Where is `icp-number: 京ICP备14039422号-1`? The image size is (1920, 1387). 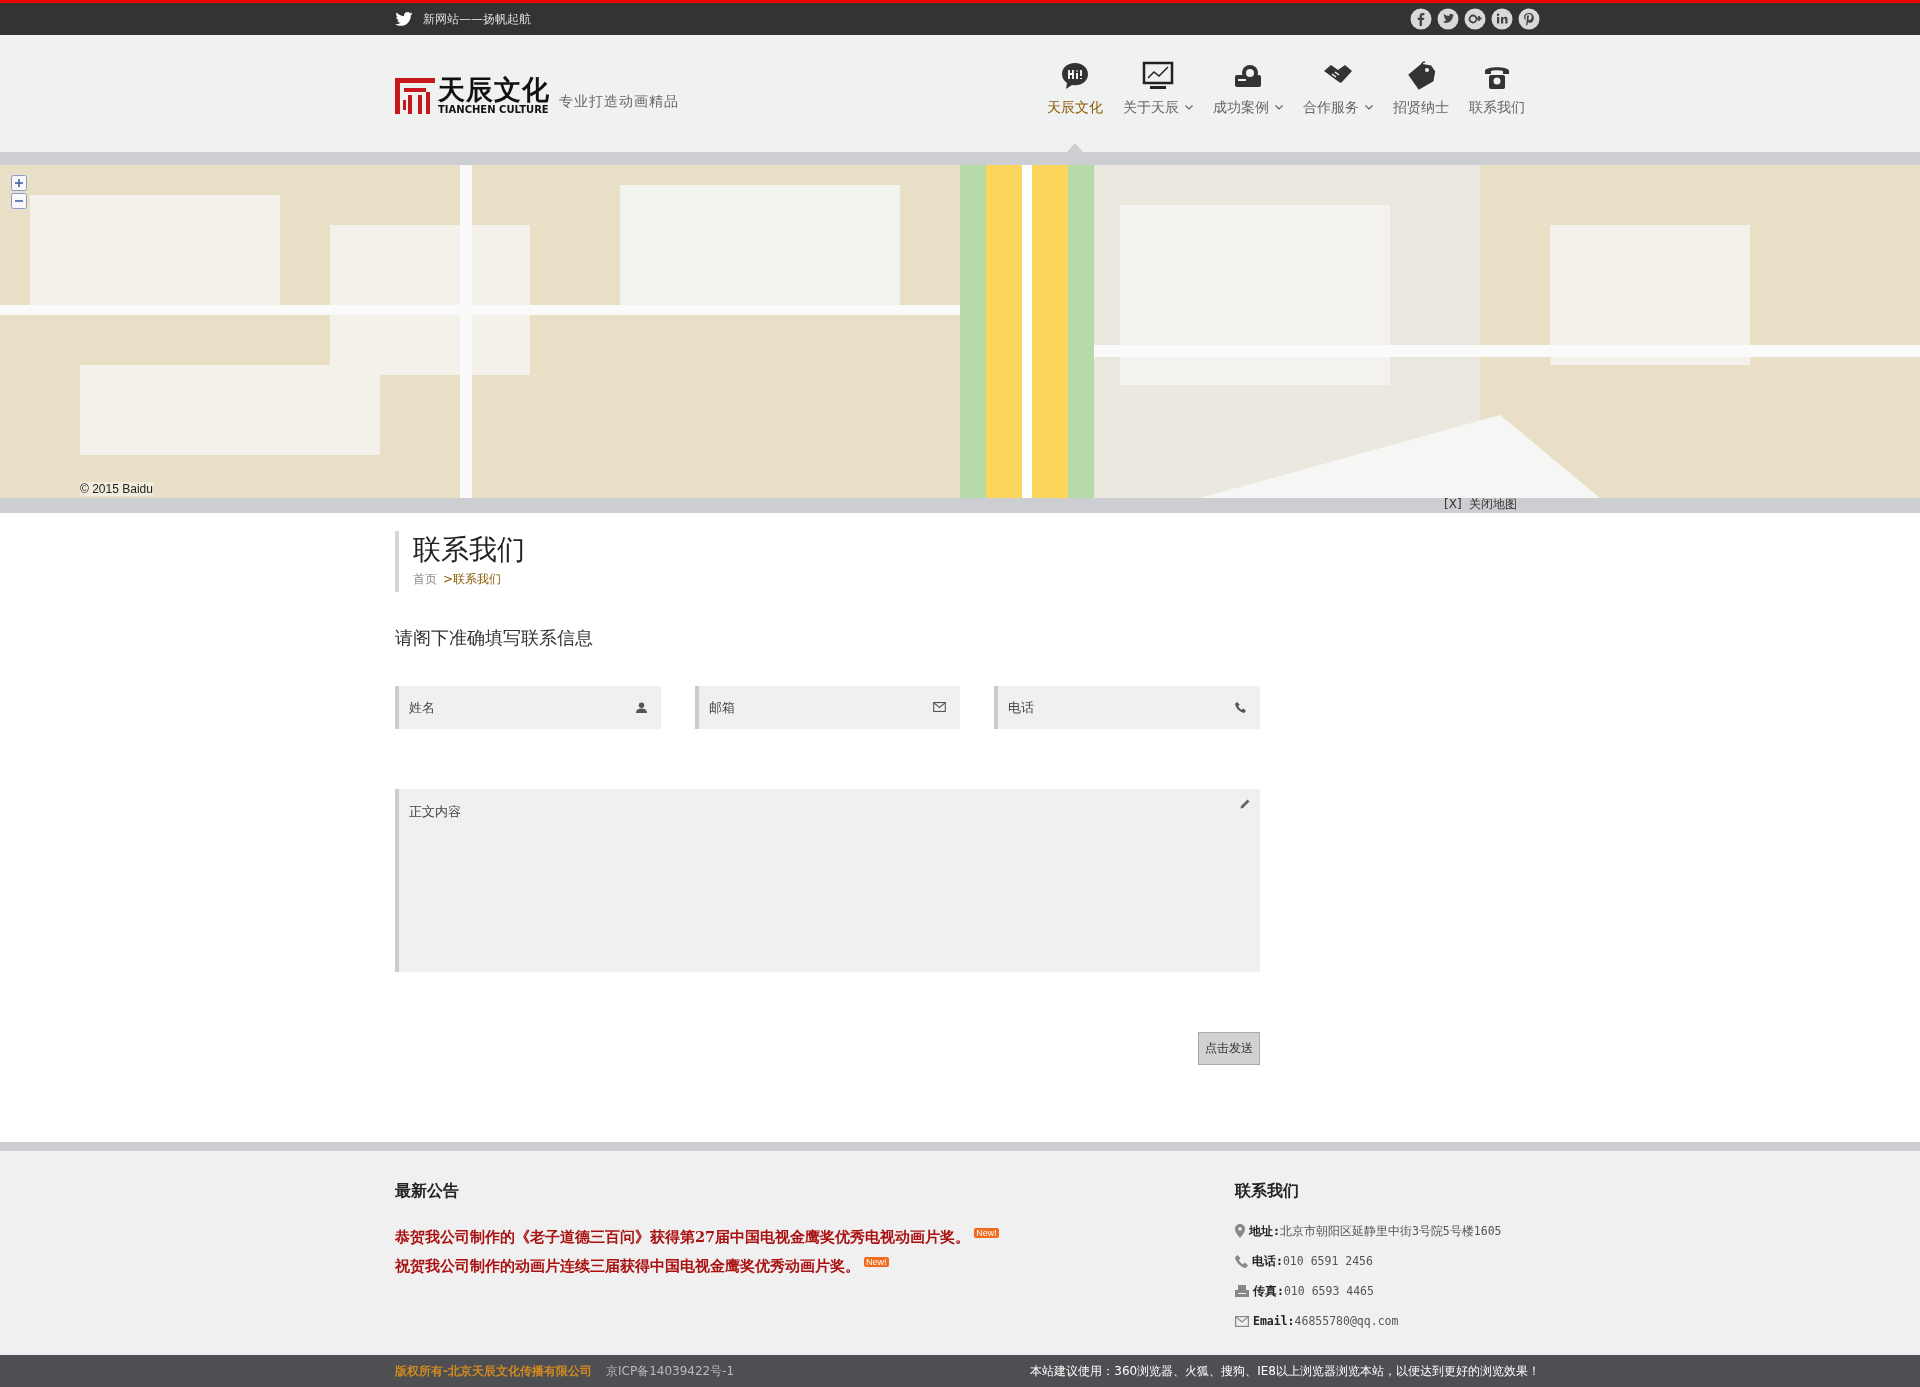 icp-number: 京ICP备14039422号-1 is located at coordinates (670, 1371).